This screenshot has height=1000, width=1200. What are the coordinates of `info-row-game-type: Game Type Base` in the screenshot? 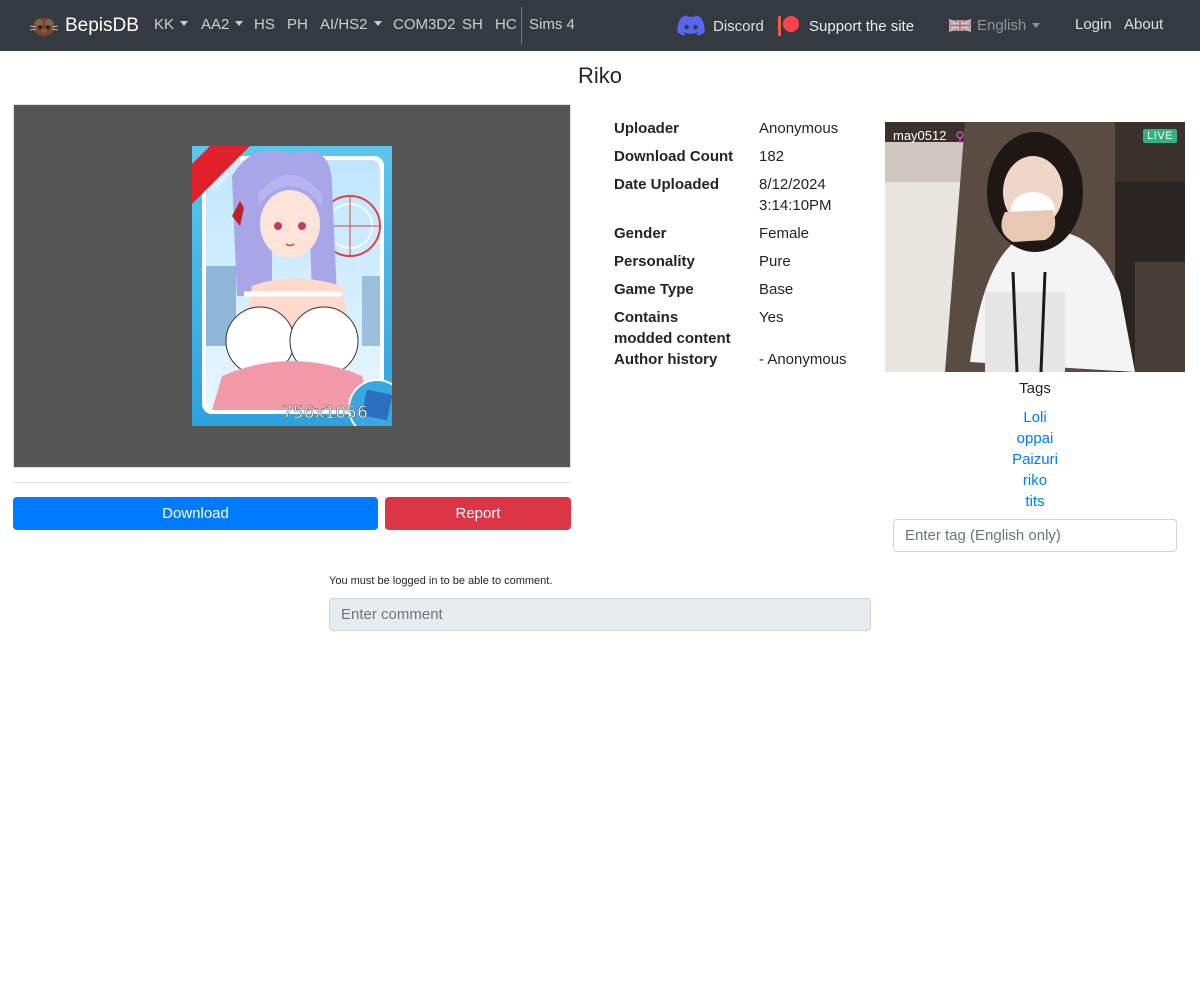 It's located at (744, 289).